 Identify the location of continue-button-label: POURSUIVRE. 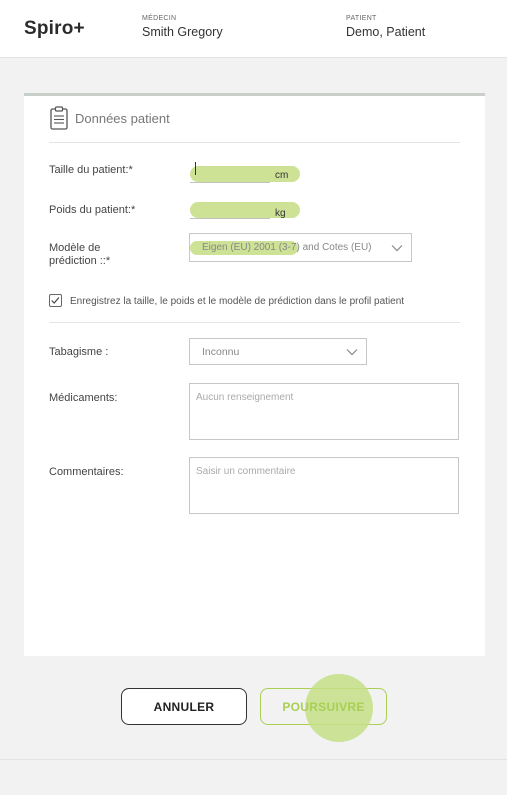
(323, 706).